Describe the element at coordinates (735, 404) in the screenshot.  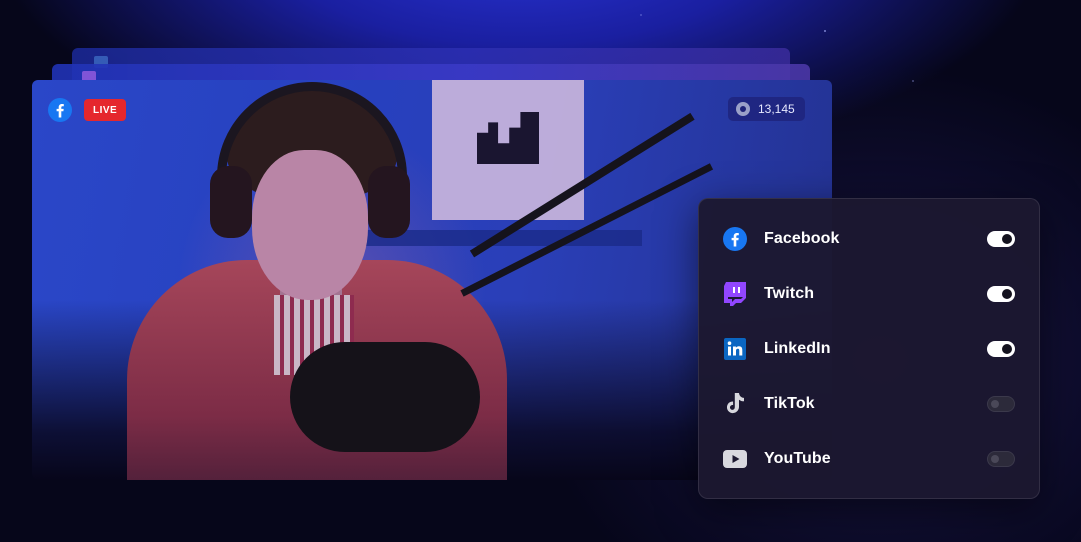
I see `tiktok-icon` at that location.